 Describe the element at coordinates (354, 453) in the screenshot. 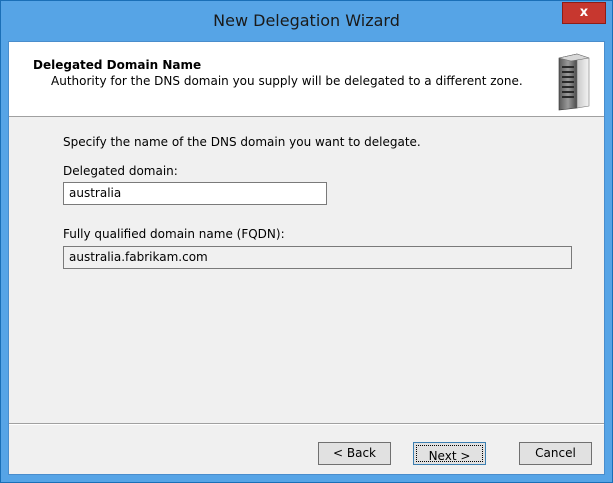

I see `back-button: < Back` at that location.